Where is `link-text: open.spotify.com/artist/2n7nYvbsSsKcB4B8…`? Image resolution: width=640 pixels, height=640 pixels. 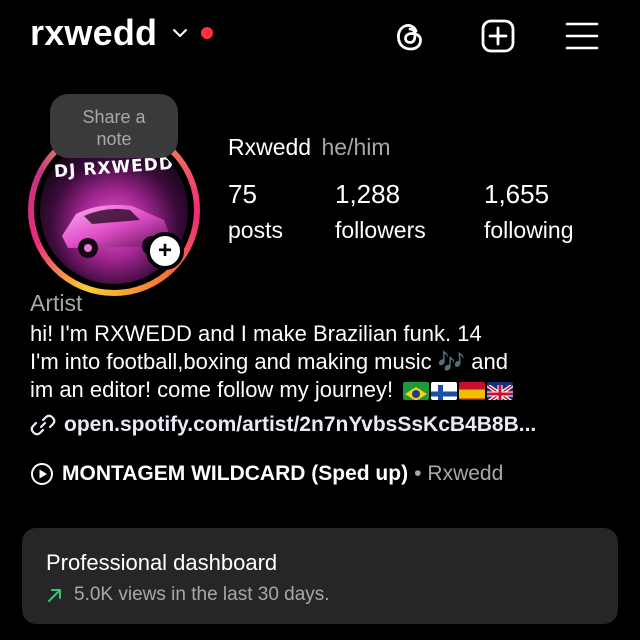 link-text: open.spotify.com/artist/2n7nYvbsSsKcB4B8… is located at coordinates (300, 424).